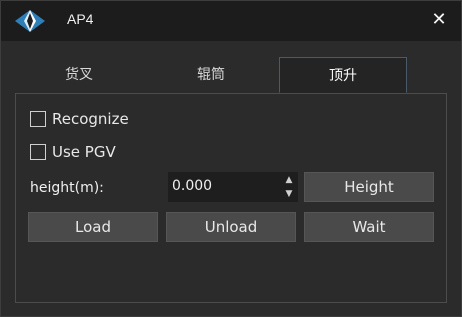  What do you see at coordinates (343, 75) in the screenshot?
I see `tab-jacking: 顶升` at bounding box center [343, 75].